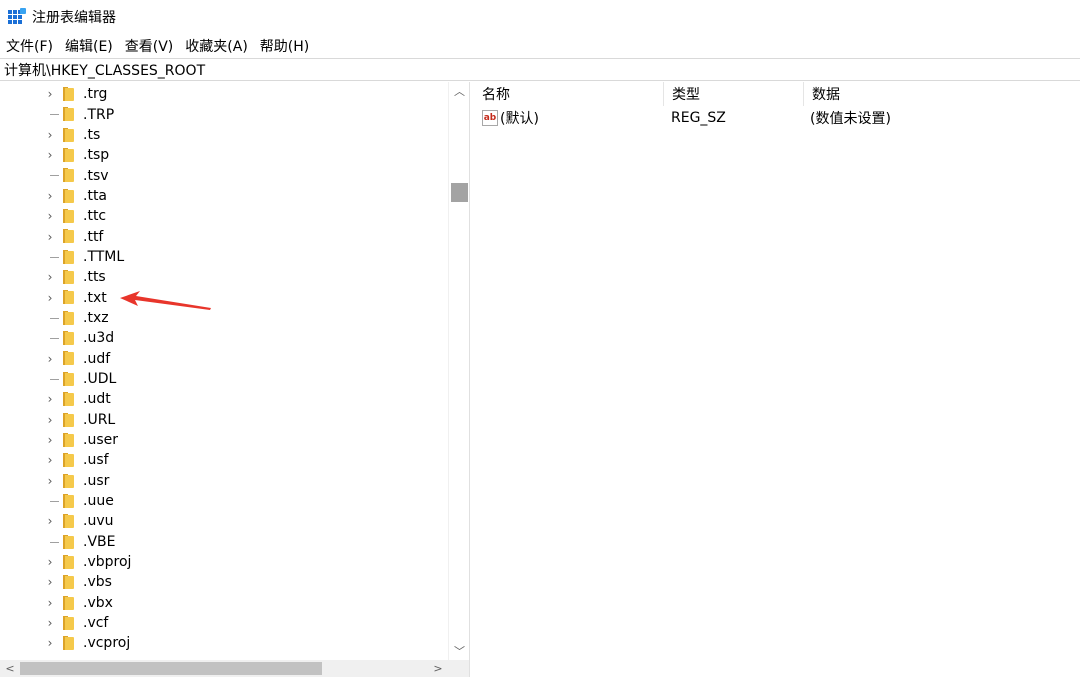 This screenshot has width=1080, height=677. I want to click on scroll-left-icon: <, so click(10, 668).